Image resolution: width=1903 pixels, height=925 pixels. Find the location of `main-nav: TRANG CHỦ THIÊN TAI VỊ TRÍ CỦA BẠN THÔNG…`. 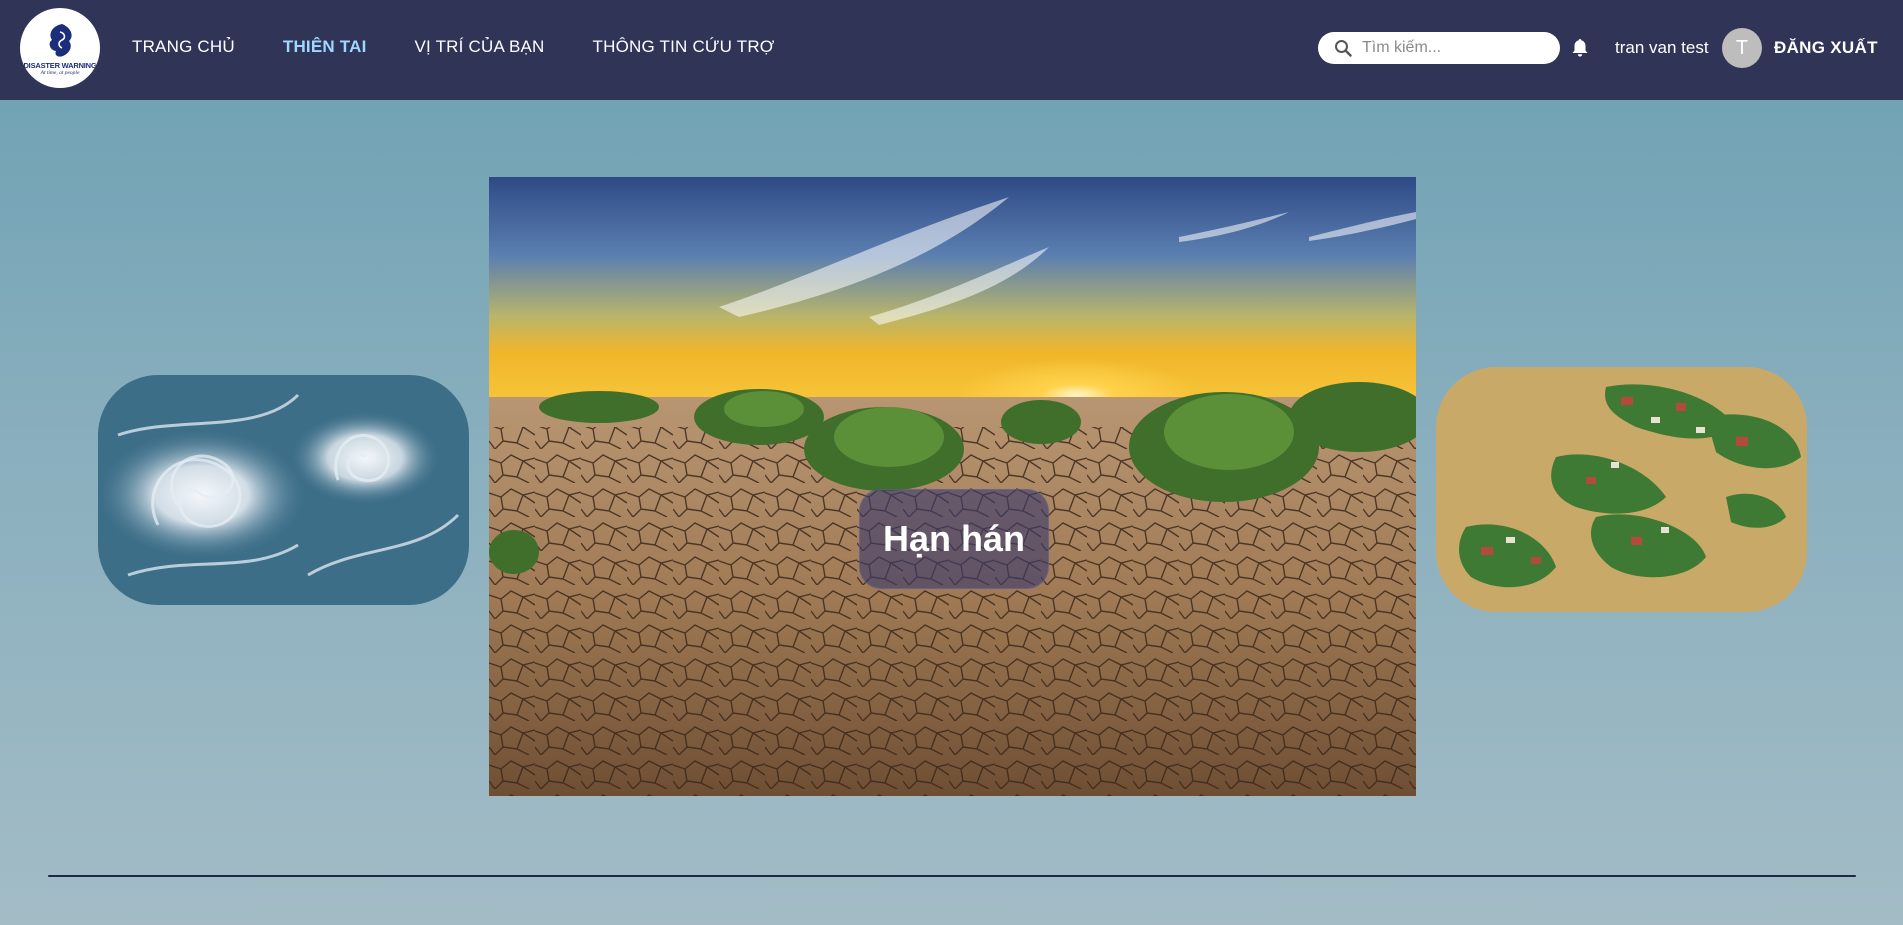

main-nav: TRANG CHỦ THIÊN TAI VỊ TRÍ CỦA BẠN THÔNG… is located at coordinates (453, 47).